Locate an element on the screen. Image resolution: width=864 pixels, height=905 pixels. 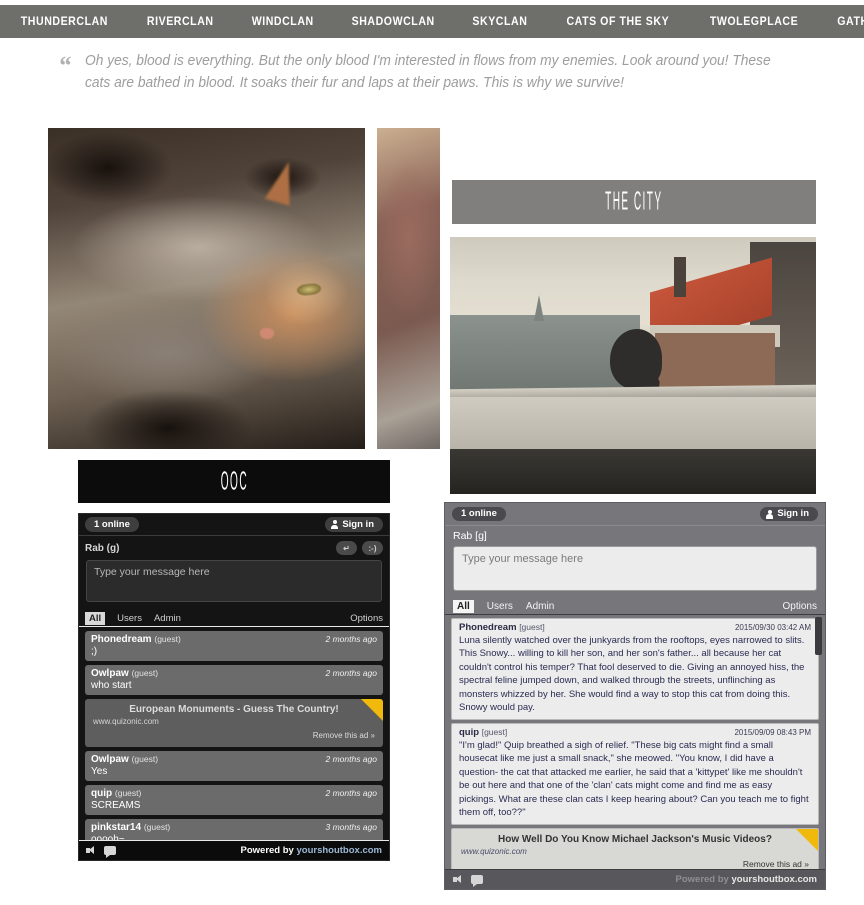
message-body: who start is located at coordinates (111, 685).